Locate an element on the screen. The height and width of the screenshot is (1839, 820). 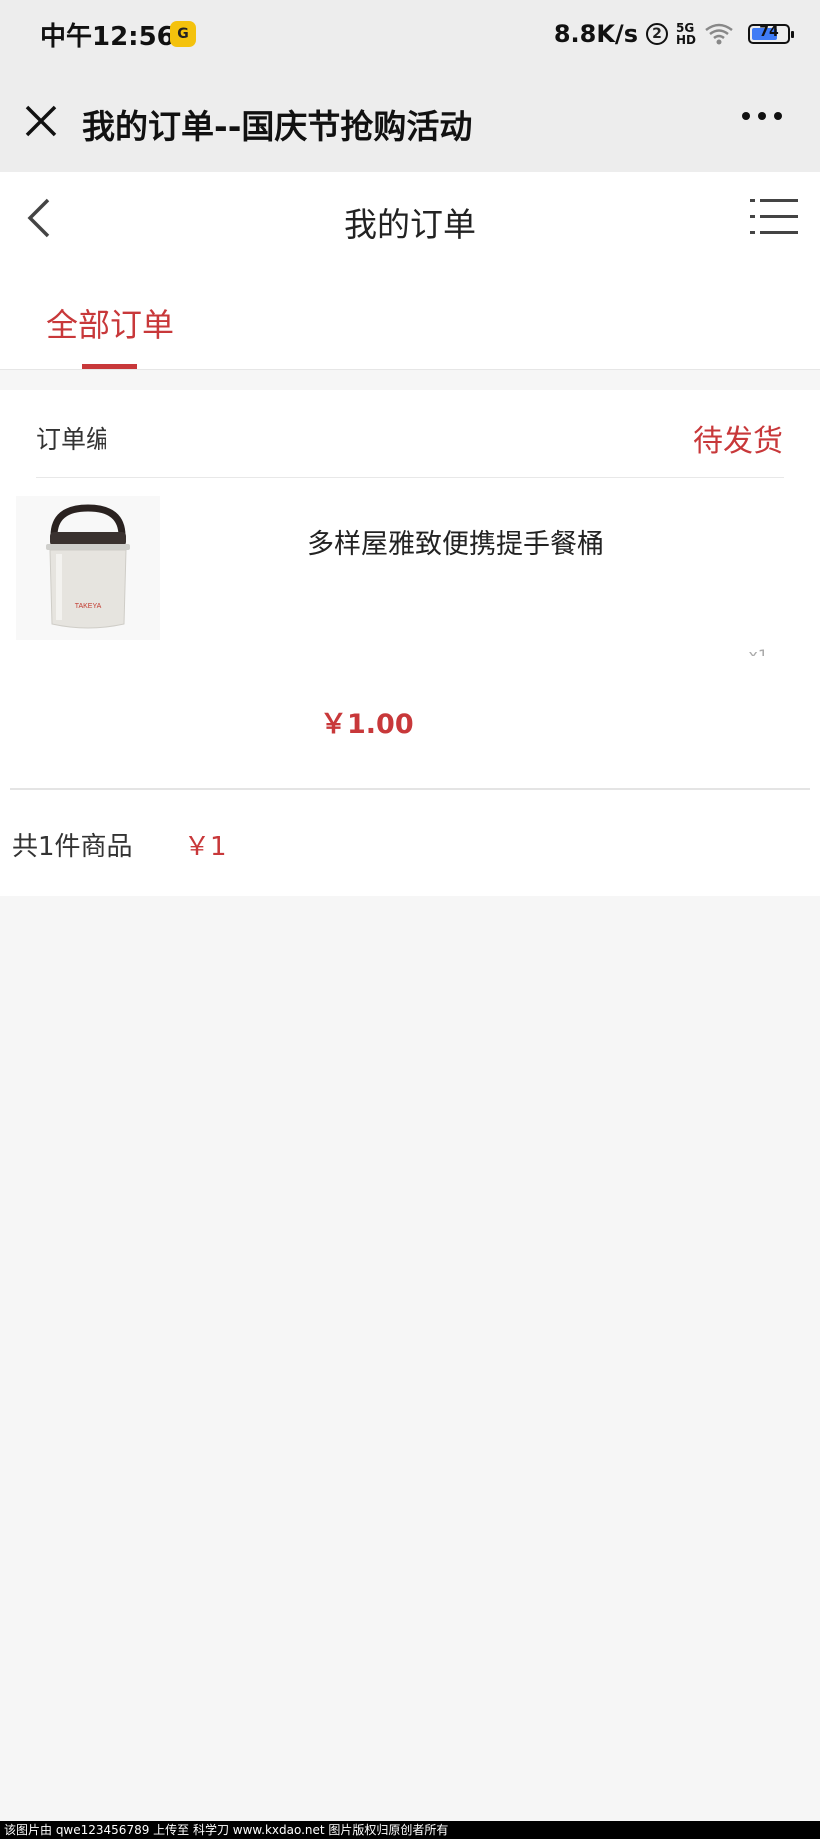
net-speed: 8.8K/s is located at coordinates (595, 34).